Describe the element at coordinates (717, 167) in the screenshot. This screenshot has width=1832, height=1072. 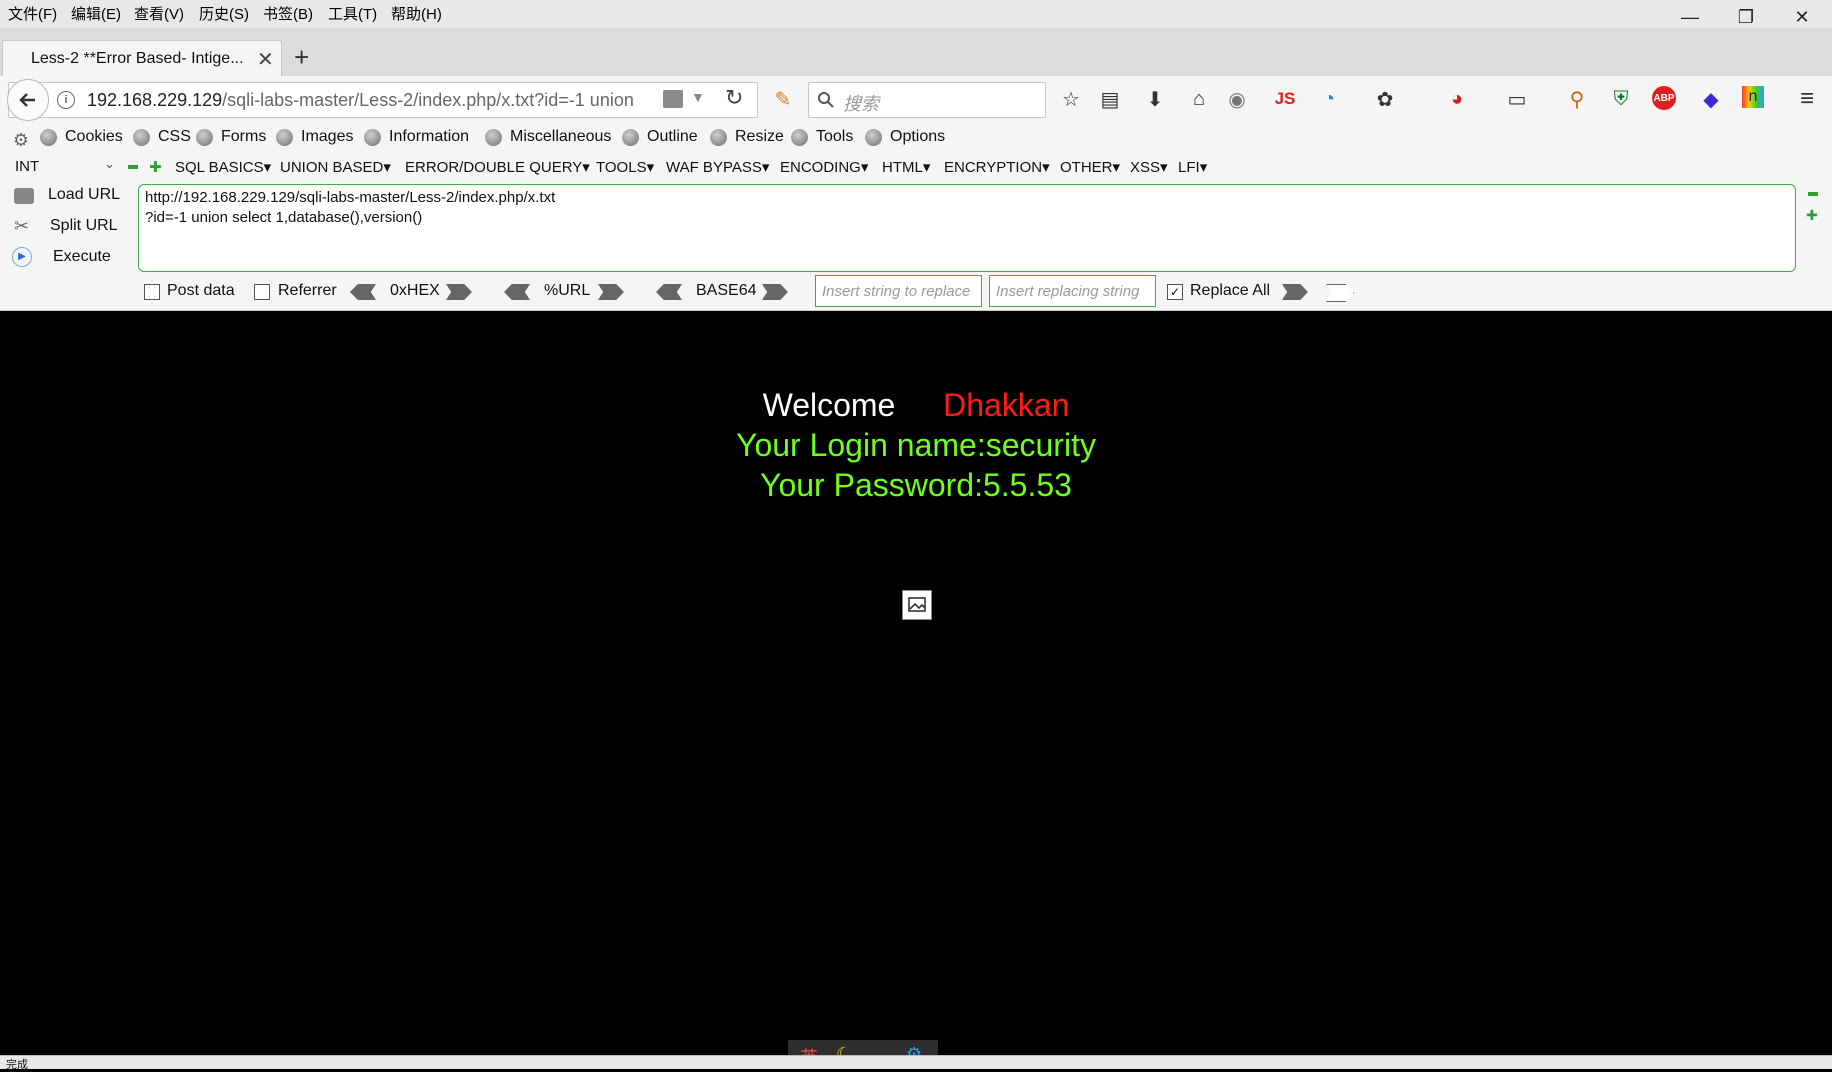
I see `menu-waf-bypass: WAF BYPASS▾` at that location.